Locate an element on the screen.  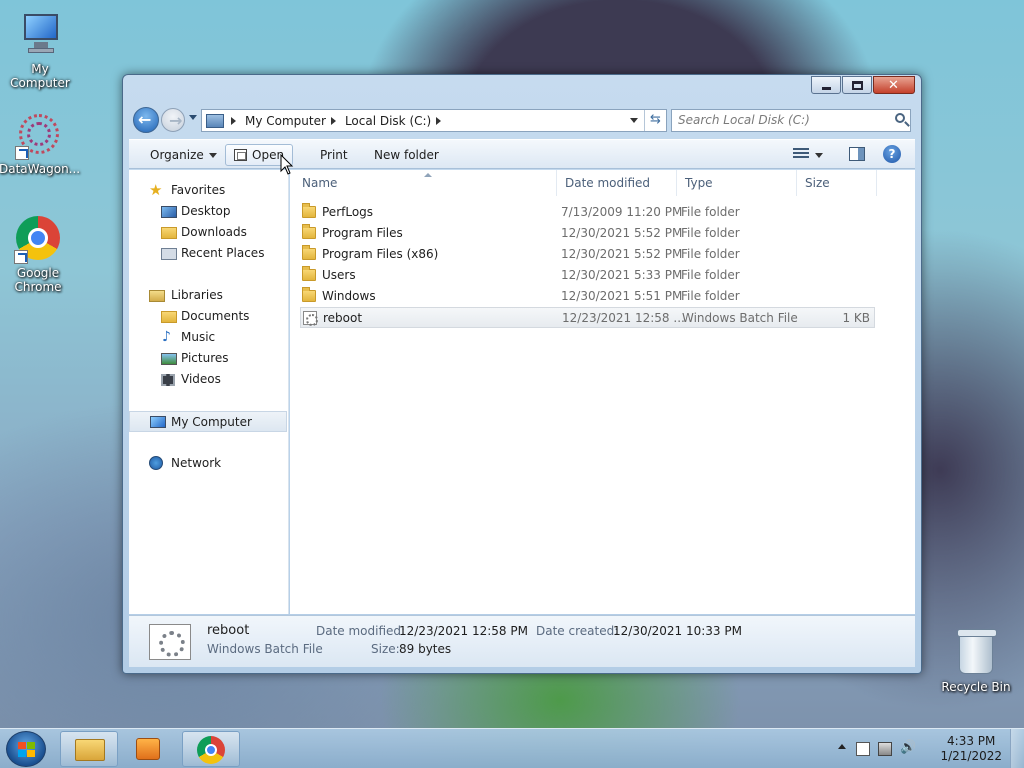
nav-music: ♪ Music is located at coordinates (208, 337).